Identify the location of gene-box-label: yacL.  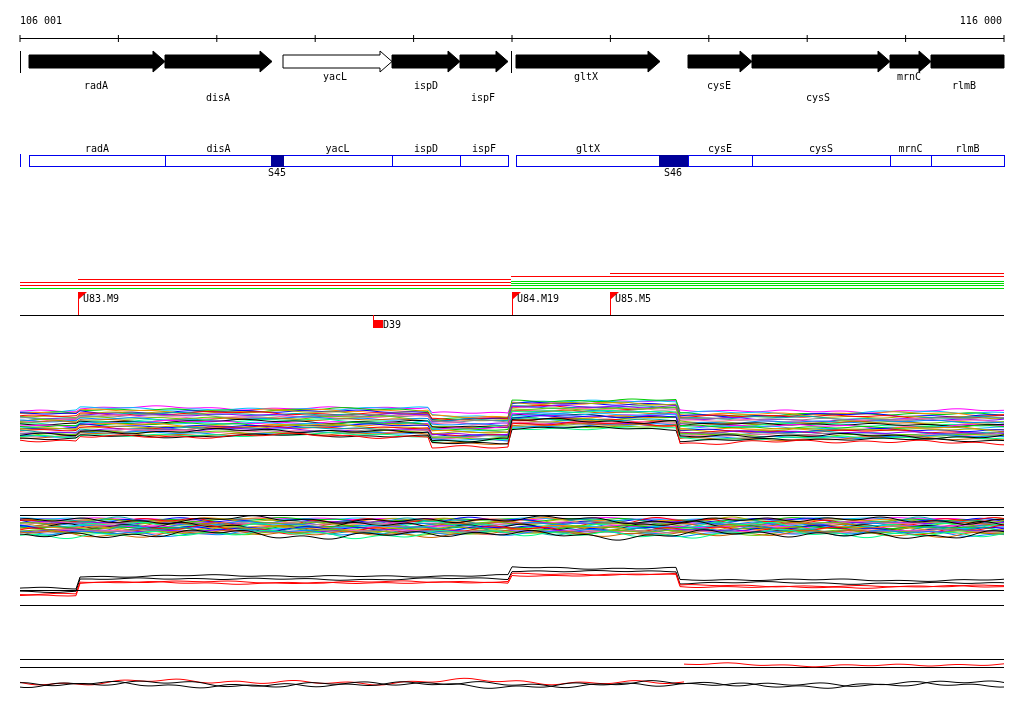
(337, 148).